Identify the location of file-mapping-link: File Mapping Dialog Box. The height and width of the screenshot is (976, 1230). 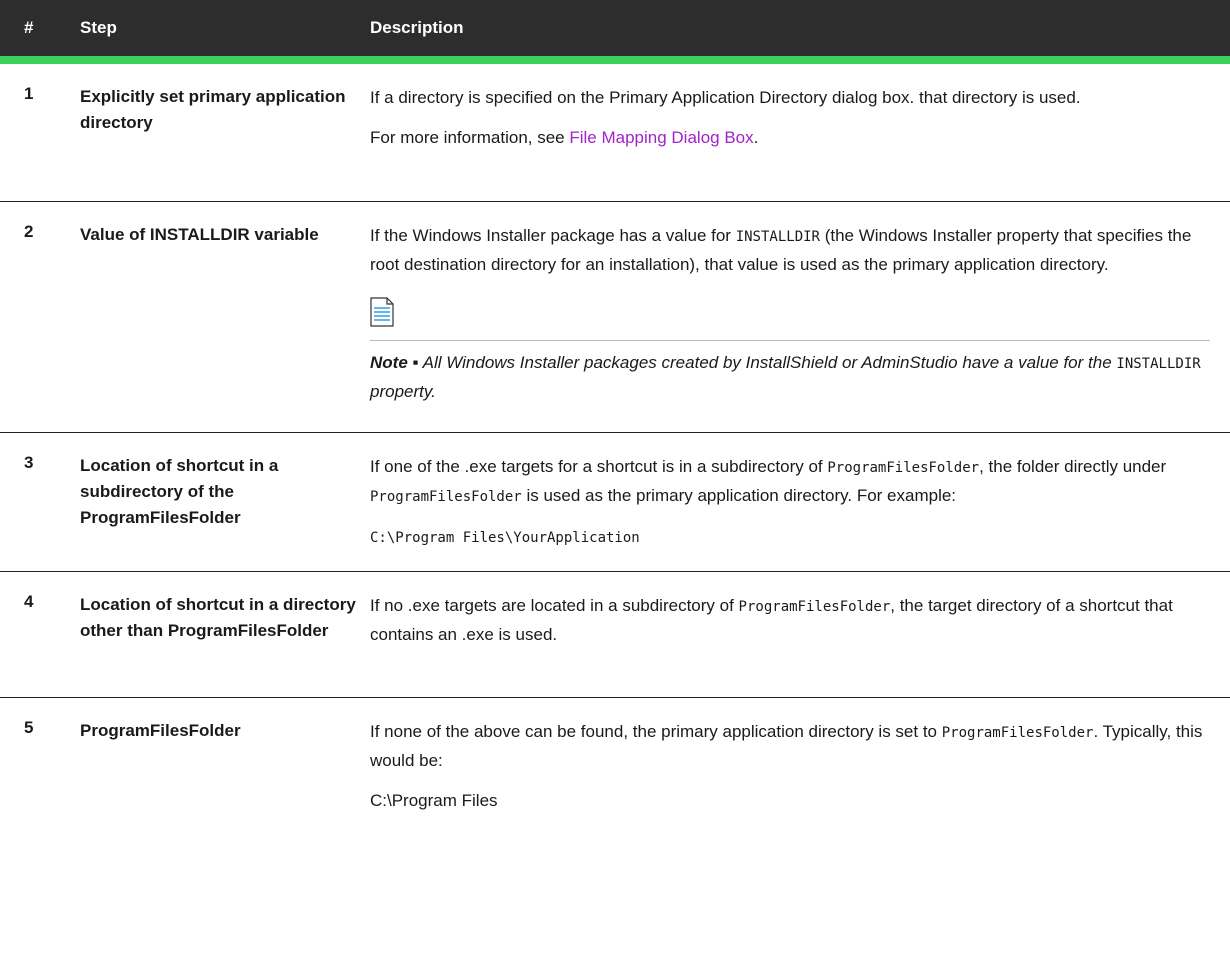
(661, 137).